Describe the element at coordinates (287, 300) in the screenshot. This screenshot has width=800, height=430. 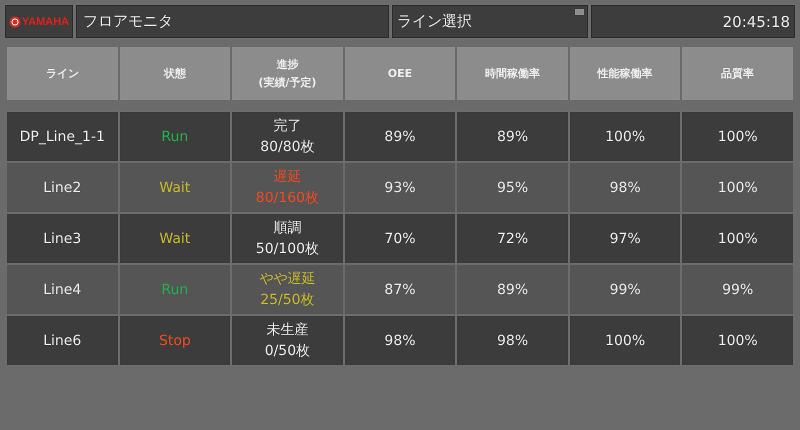
I see `progress-count: 25/50枚` at that location.